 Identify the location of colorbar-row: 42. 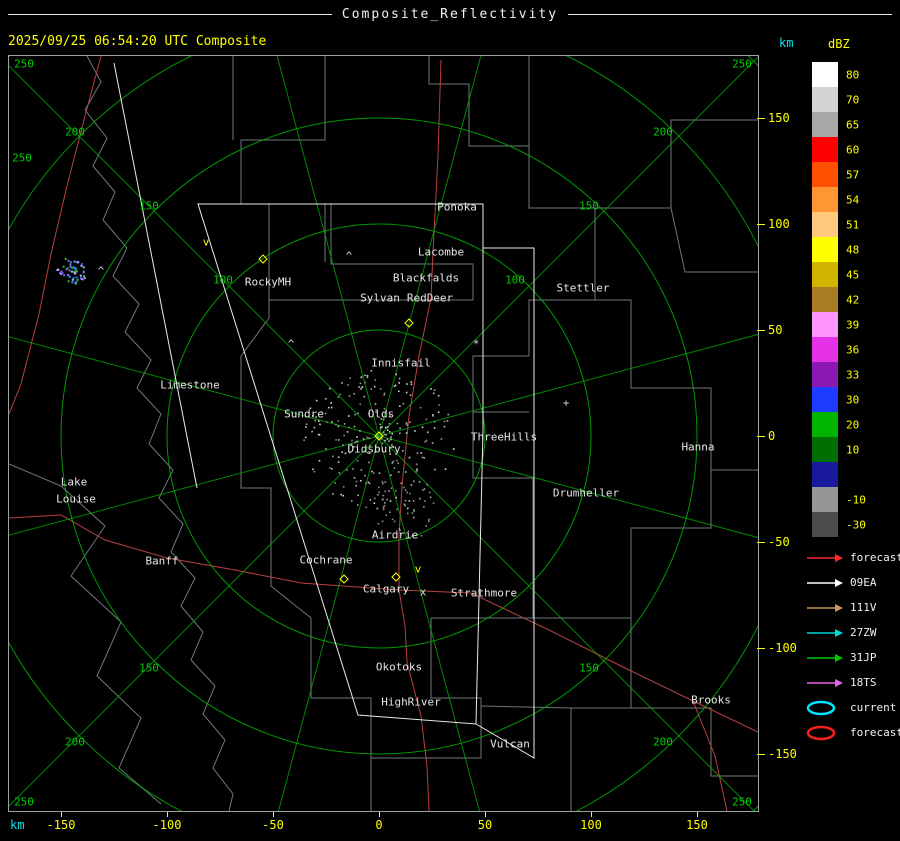
(856, 299).